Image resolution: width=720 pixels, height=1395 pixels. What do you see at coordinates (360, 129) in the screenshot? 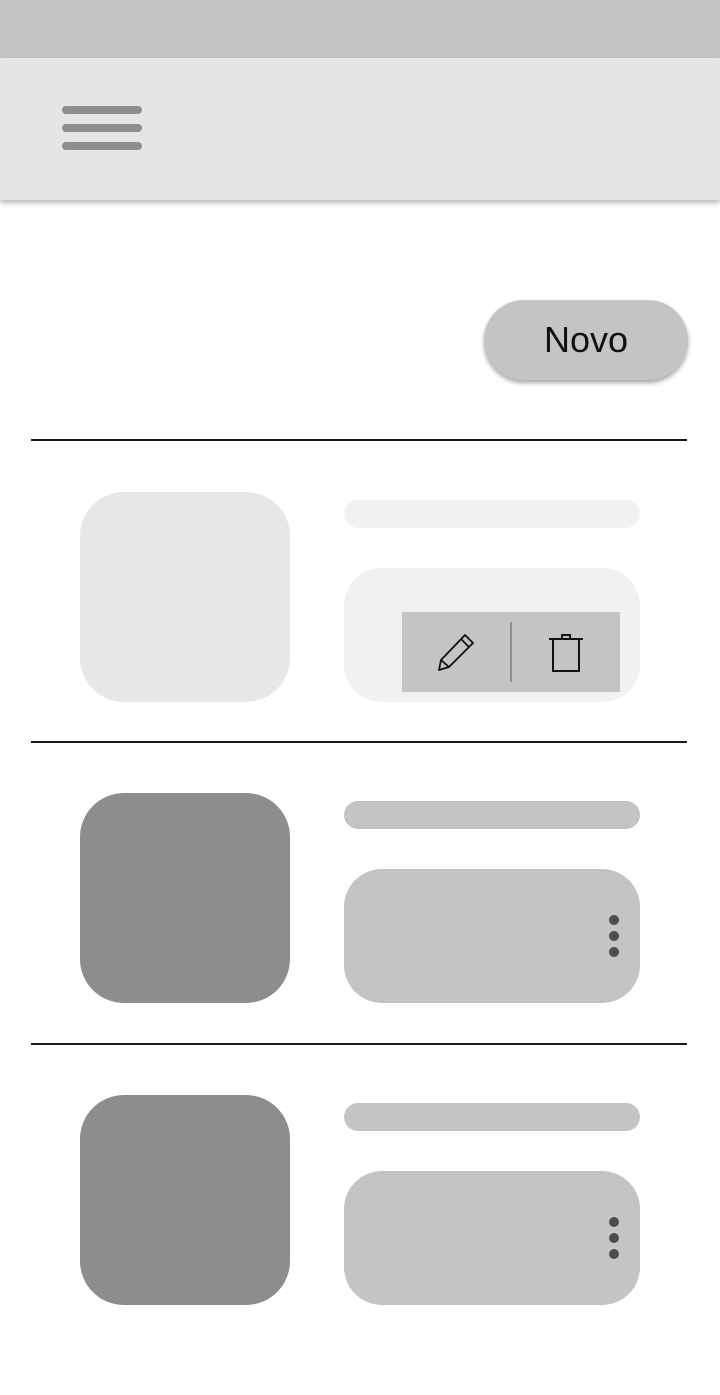
I see `app-bar` at bounding box center [360, 129].